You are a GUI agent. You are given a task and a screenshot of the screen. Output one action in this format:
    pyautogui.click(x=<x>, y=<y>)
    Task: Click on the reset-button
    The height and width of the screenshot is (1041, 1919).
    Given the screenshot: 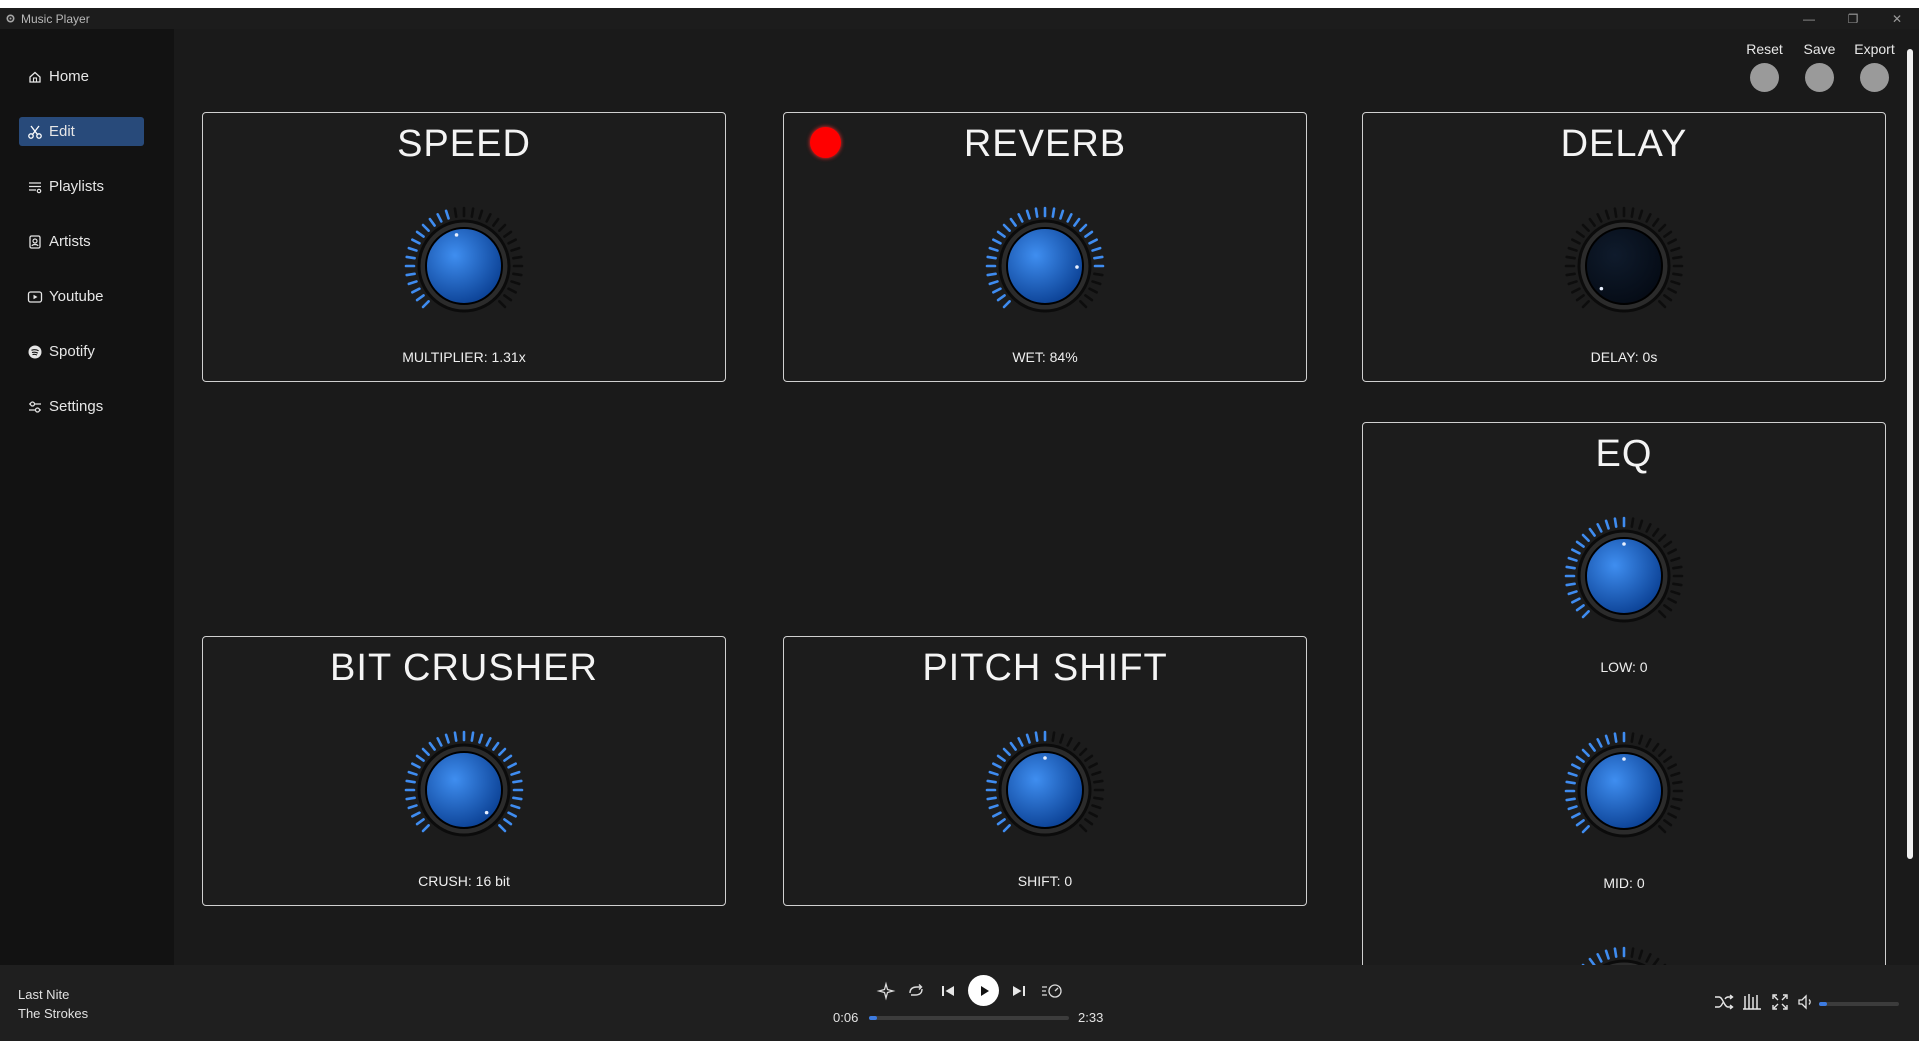 What is the action you would take?
    pyautogui.click(x=1764, y=77)
    